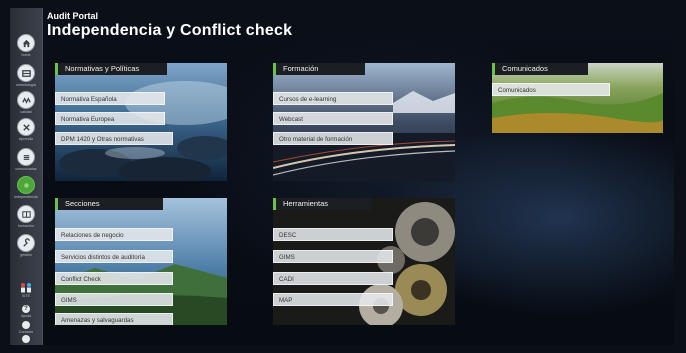 This screenshot has width=686, height=353. What do you see at coordinates (72, 16) in the screenshot?
I see `app-name: Audit Portal` at bounding box center [72, 16].